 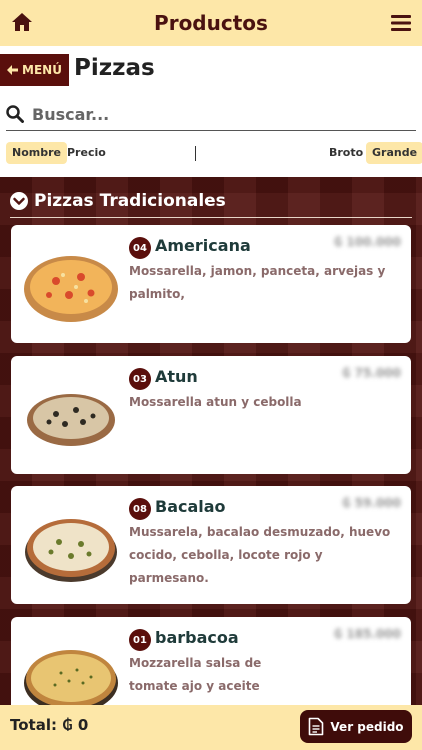 I want to click on product-number-badge: 04, so click(x=140, y=248).